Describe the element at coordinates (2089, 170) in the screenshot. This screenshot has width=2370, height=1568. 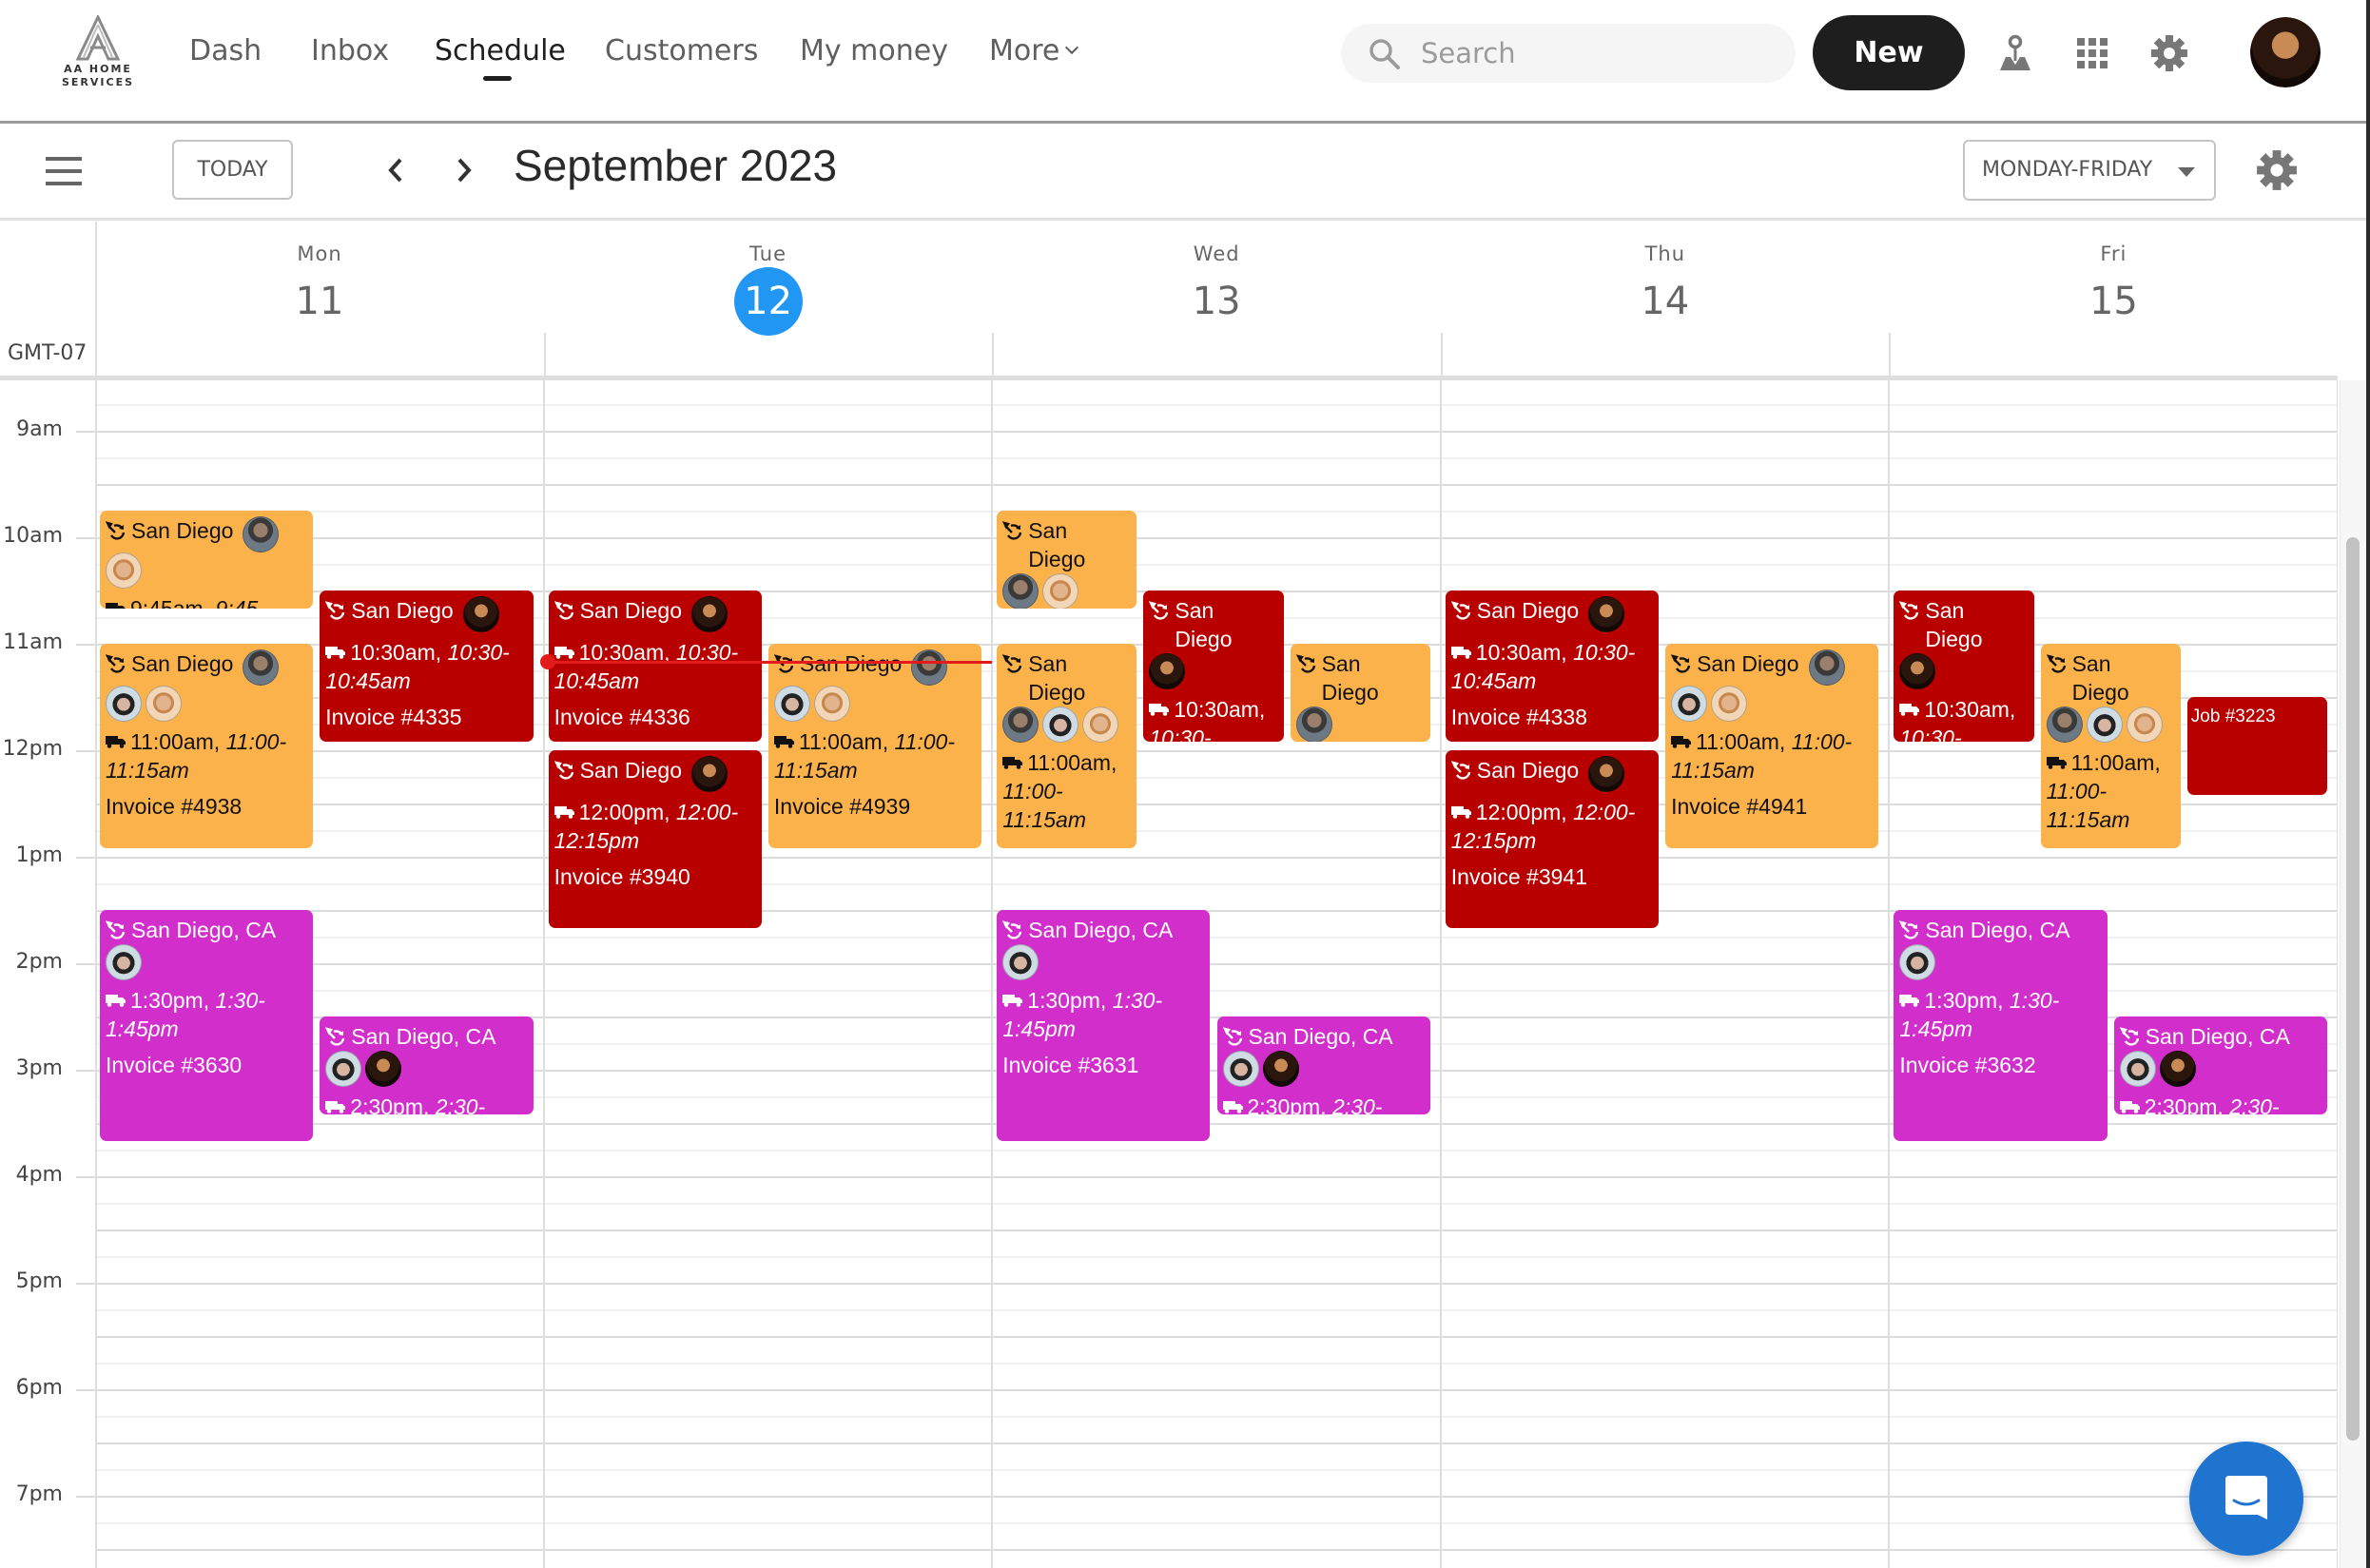
I see `view-range-select: MONDAY-FRIDAY` at that location.